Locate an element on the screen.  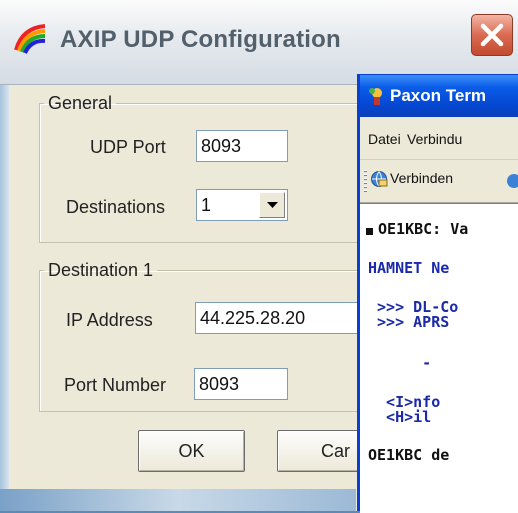
toolbar-next-button is located at coordinates (511, 181).